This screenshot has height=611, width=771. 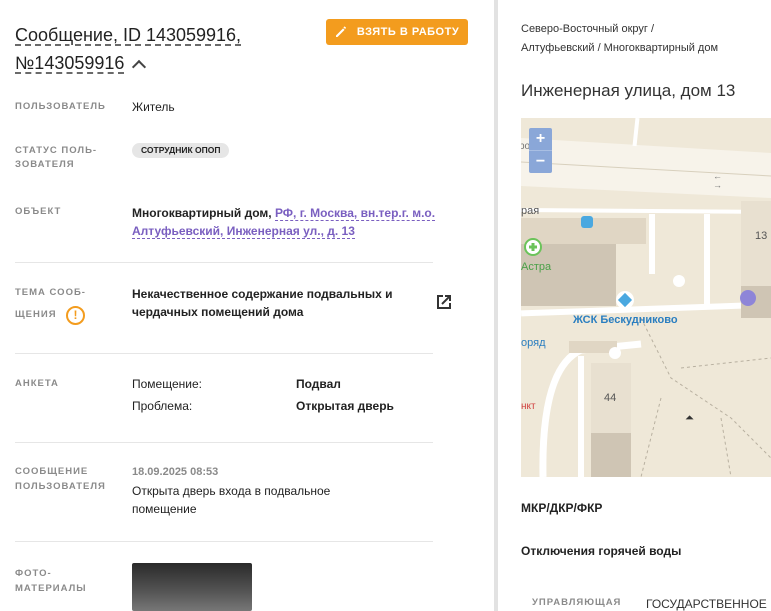 I want to click on chevron-up-icon, so click(x=139, y=67).